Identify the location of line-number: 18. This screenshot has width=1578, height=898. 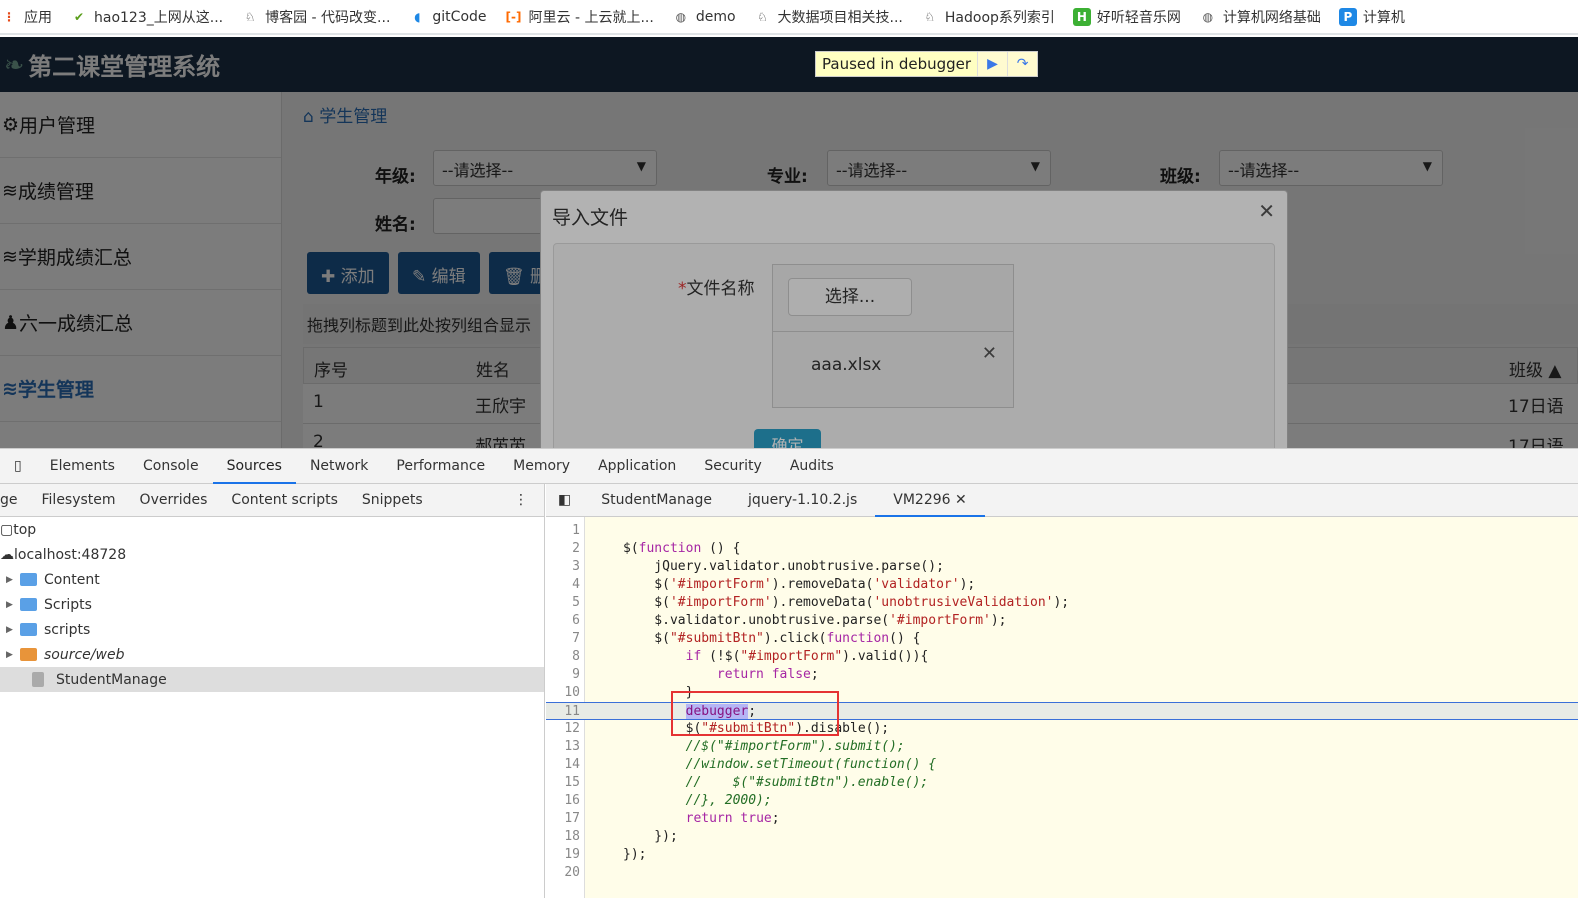
(563, 837).